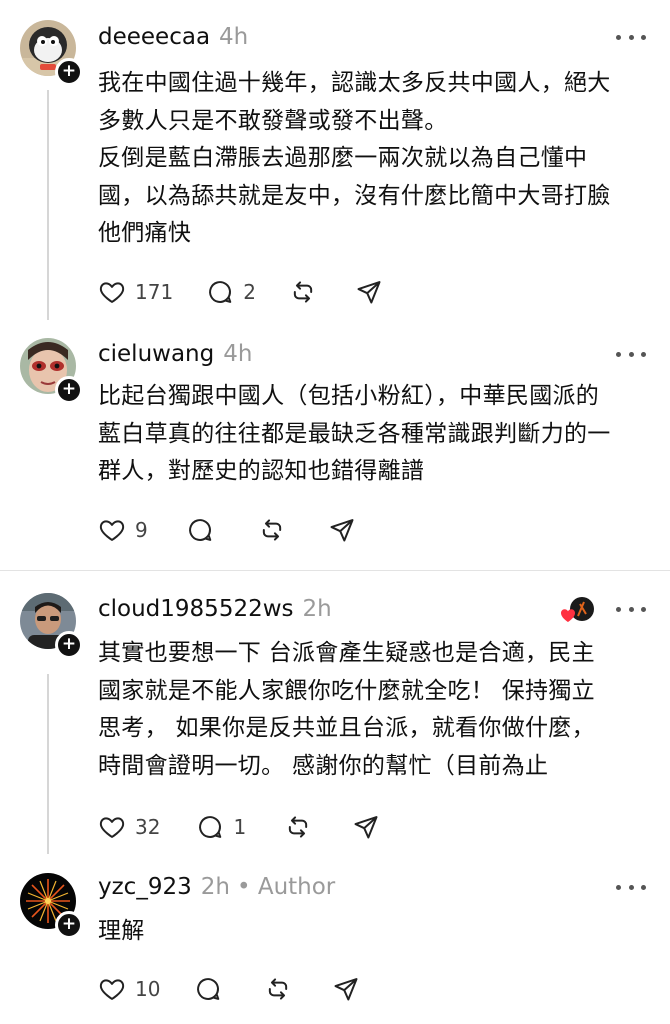 This screenshot has width=670, height=1024. Describe the element at coordinates (249, 292) in the screenshot. I see `reply-count: 2` at that location.